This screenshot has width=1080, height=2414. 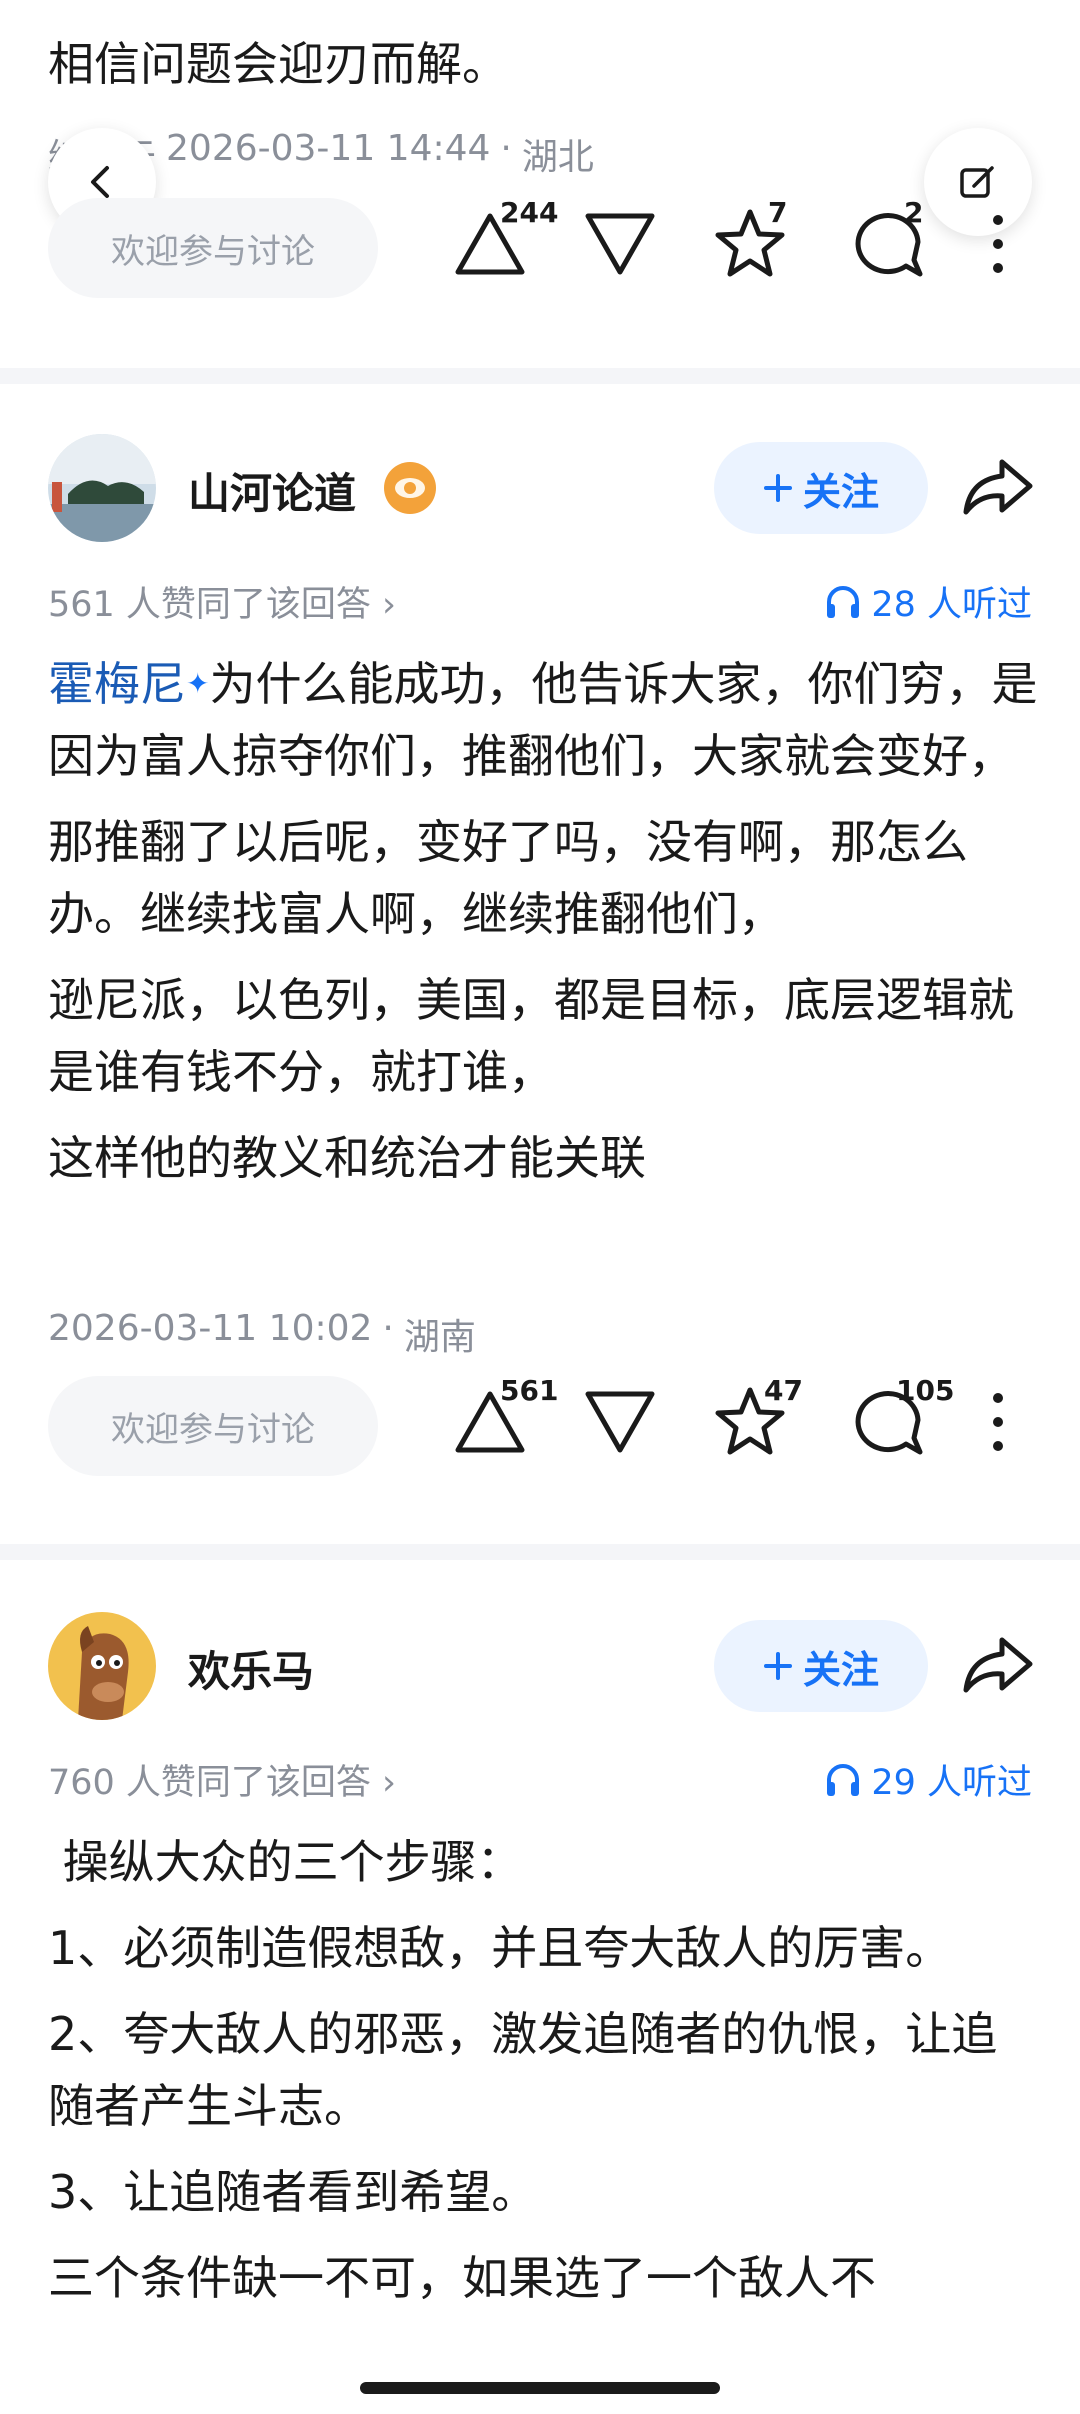 What do you see at coordinates (557, 157) in the screenshot?
I see `answer1-meta-location: 湖北` at bounding box center [557, 157].